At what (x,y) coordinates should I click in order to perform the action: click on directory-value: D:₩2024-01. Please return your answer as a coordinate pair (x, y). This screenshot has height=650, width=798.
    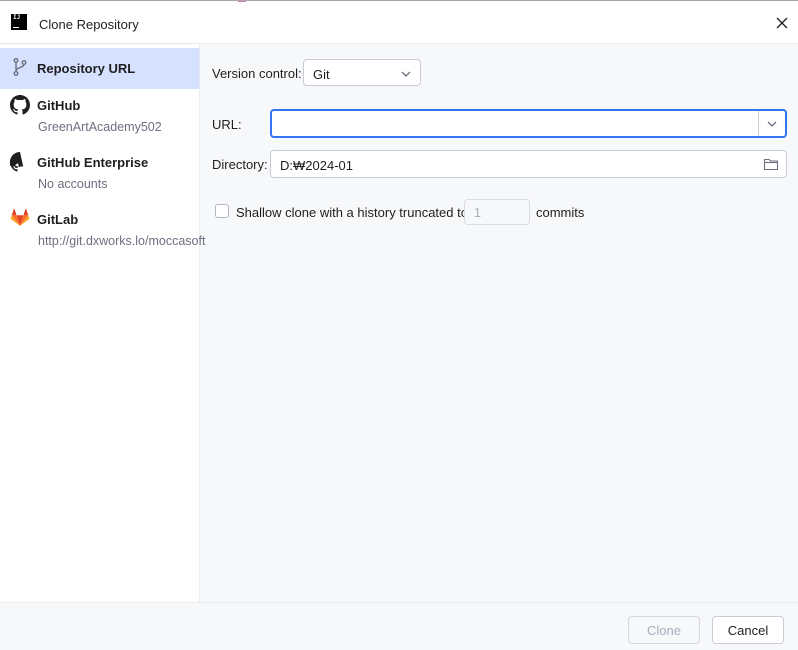
    Looking at the image, I should click on (316, 165).